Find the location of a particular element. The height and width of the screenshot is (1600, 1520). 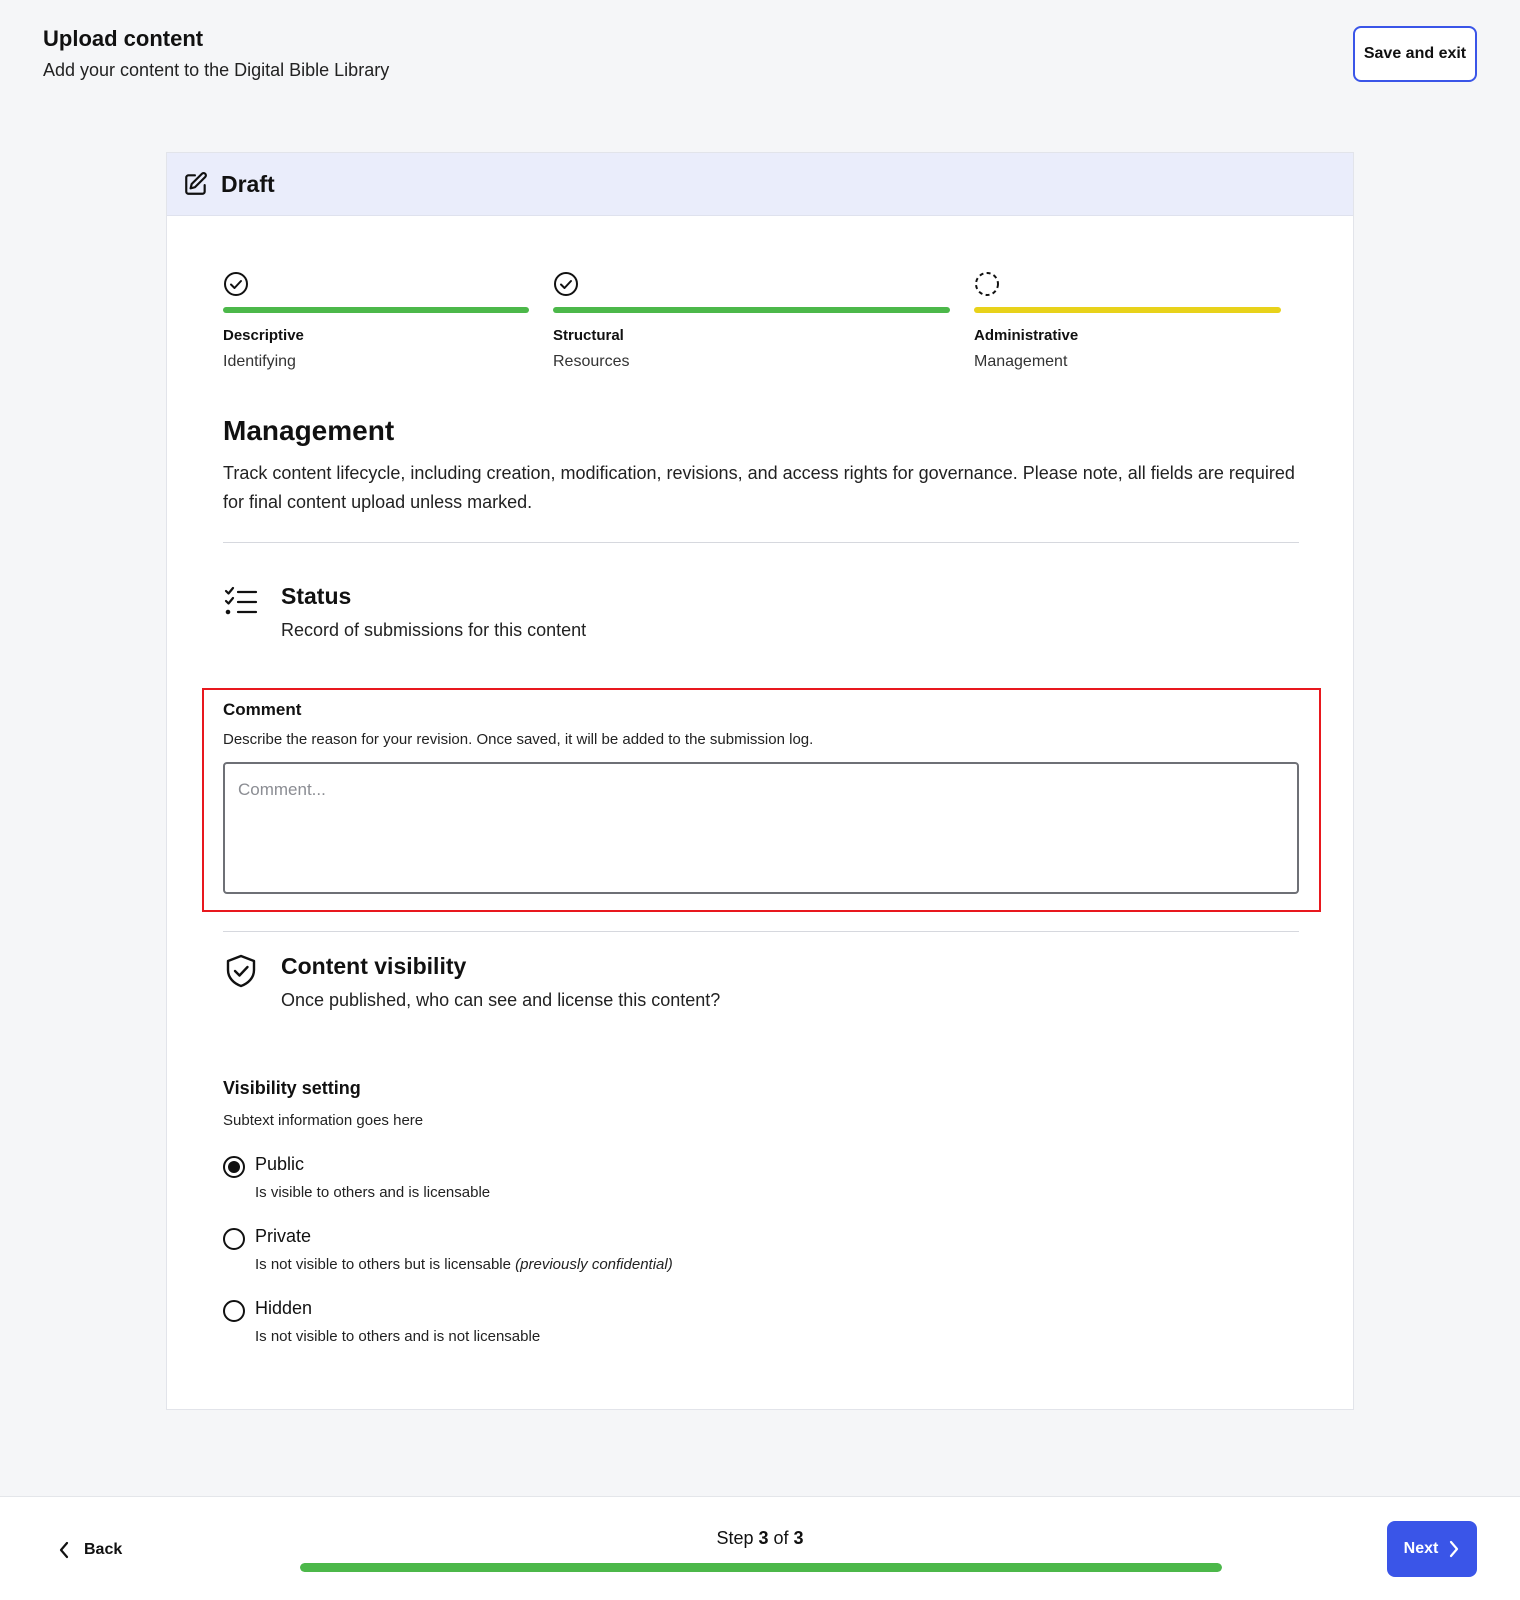

step-counter: Step 3 of 3 is located at coordinates (760, 1538).